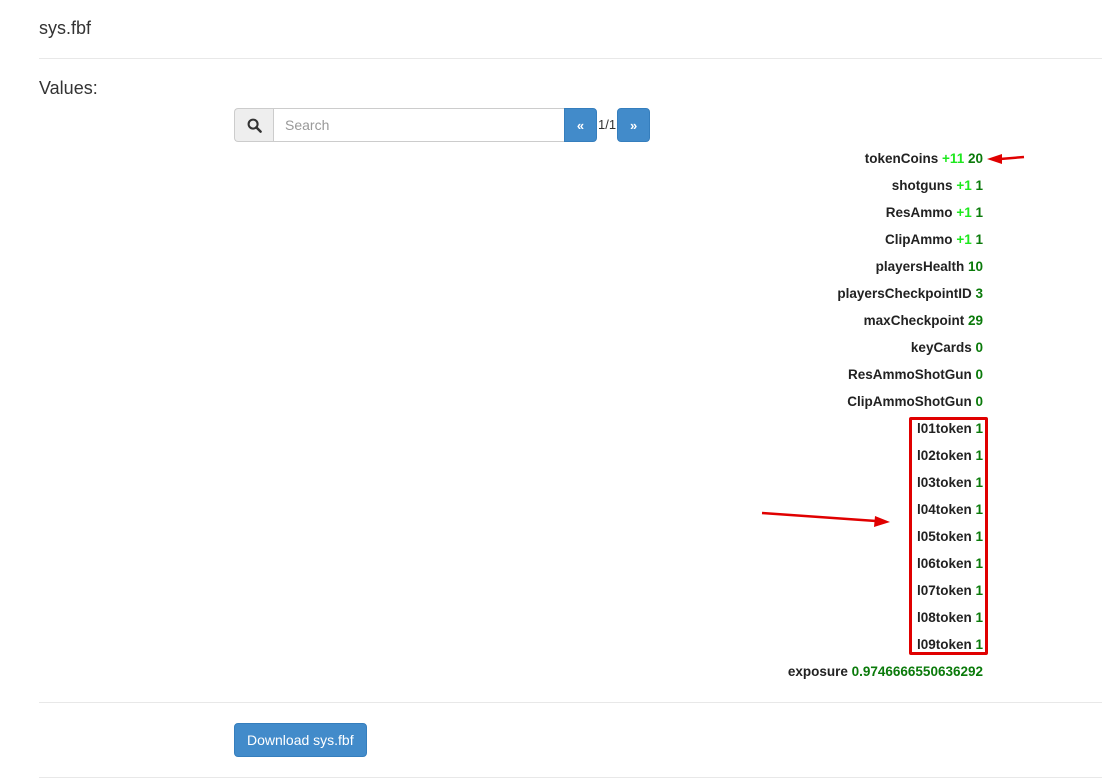 Image resolution: width=1102 pixels, height=780 pixels. Describe the element at coordinates (634, 125) in the screenshot. I see `next-page-button: »` at that location.